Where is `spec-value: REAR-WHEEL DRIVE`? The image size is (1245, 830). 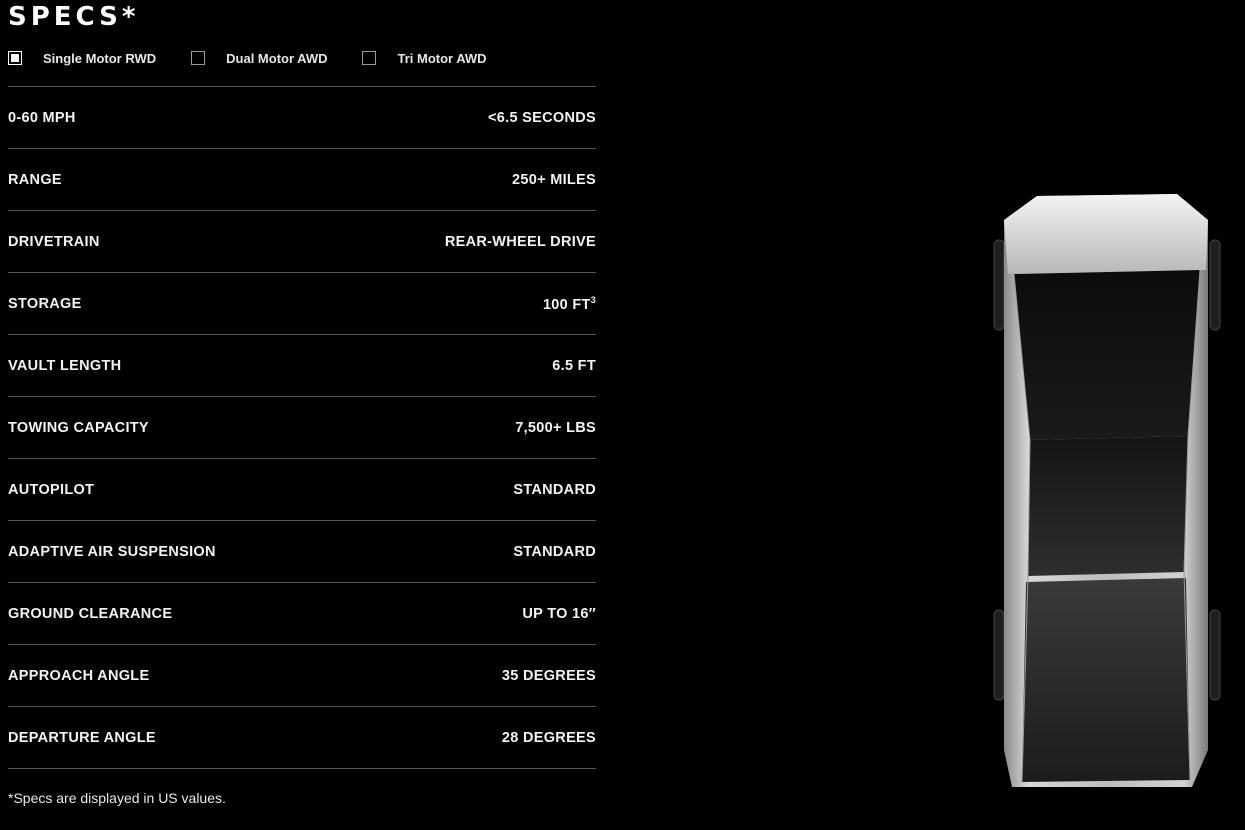
spec-value: REAR-WHEEL DRIVE is located at coordinates (520, 241).